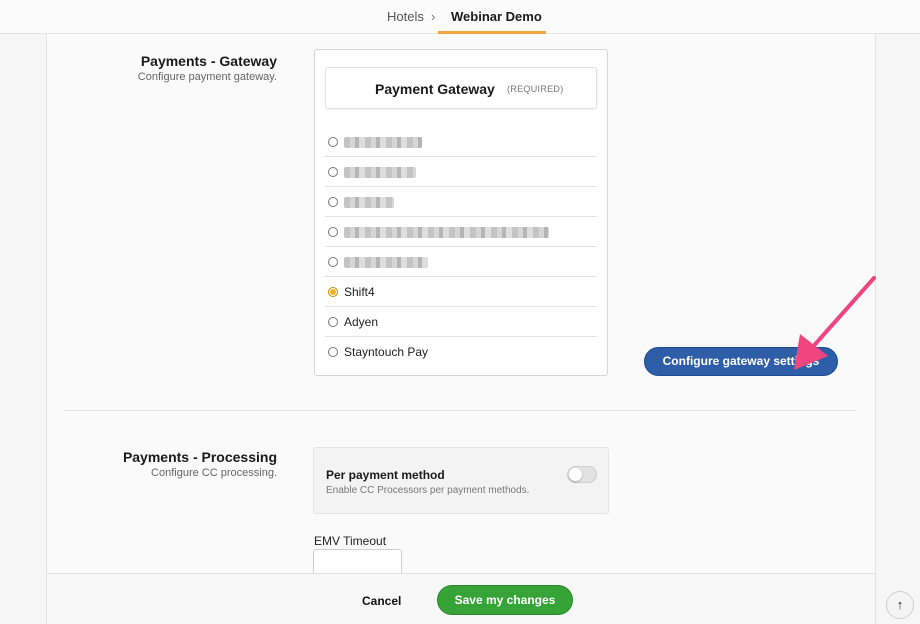 This screenshot has height=624, width=920. What do you see at coordinates (461, 352) in the screenshot?
I see `gateway-option: Stayntouch Pay` at bounding box center [461, 352].